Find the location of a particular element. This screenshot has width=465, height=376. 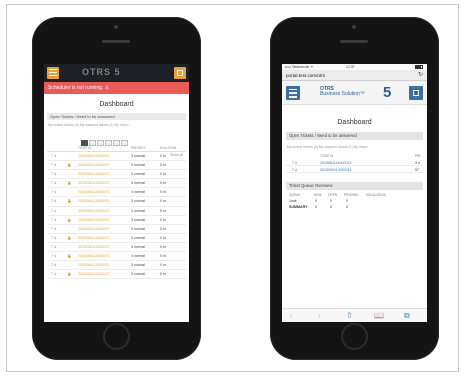

ticket-priority: 3 n is located at coordinates (417, 162).